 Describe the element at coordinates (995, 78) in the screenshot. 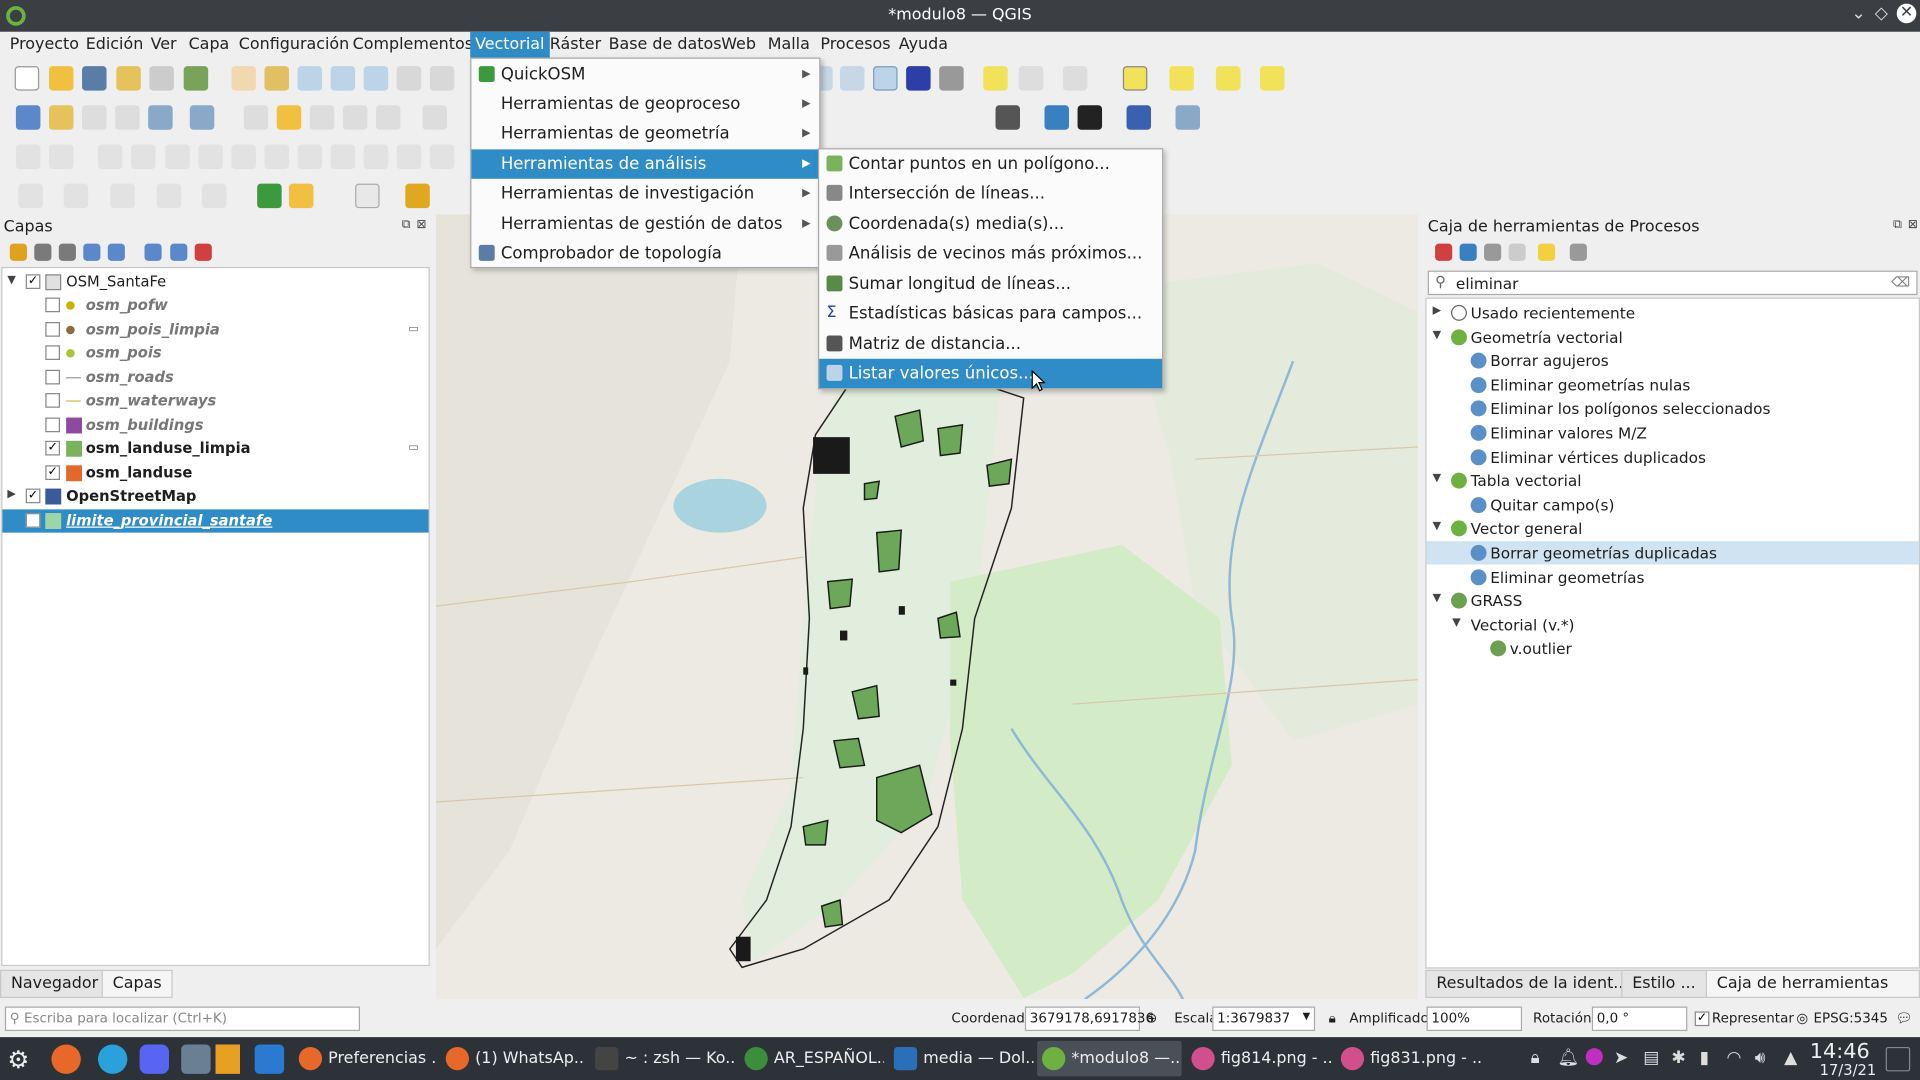

I see `map-tips-icon` at that location.